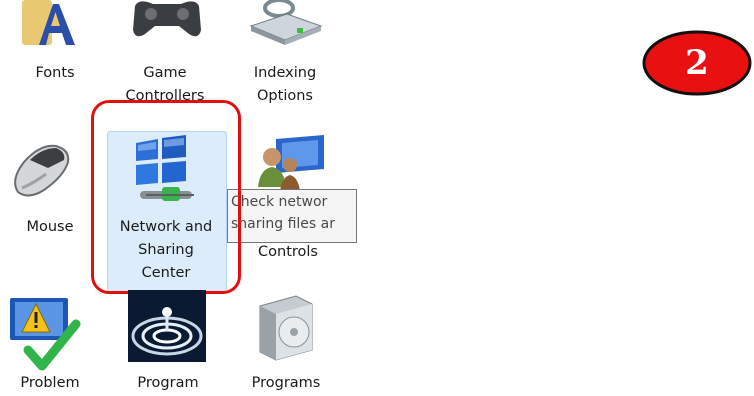 The image size is (754, 396). Describe the element at coordinates (283, 224) in the screenshot. I see `tooltip-line2: sharing files ar` at that location.